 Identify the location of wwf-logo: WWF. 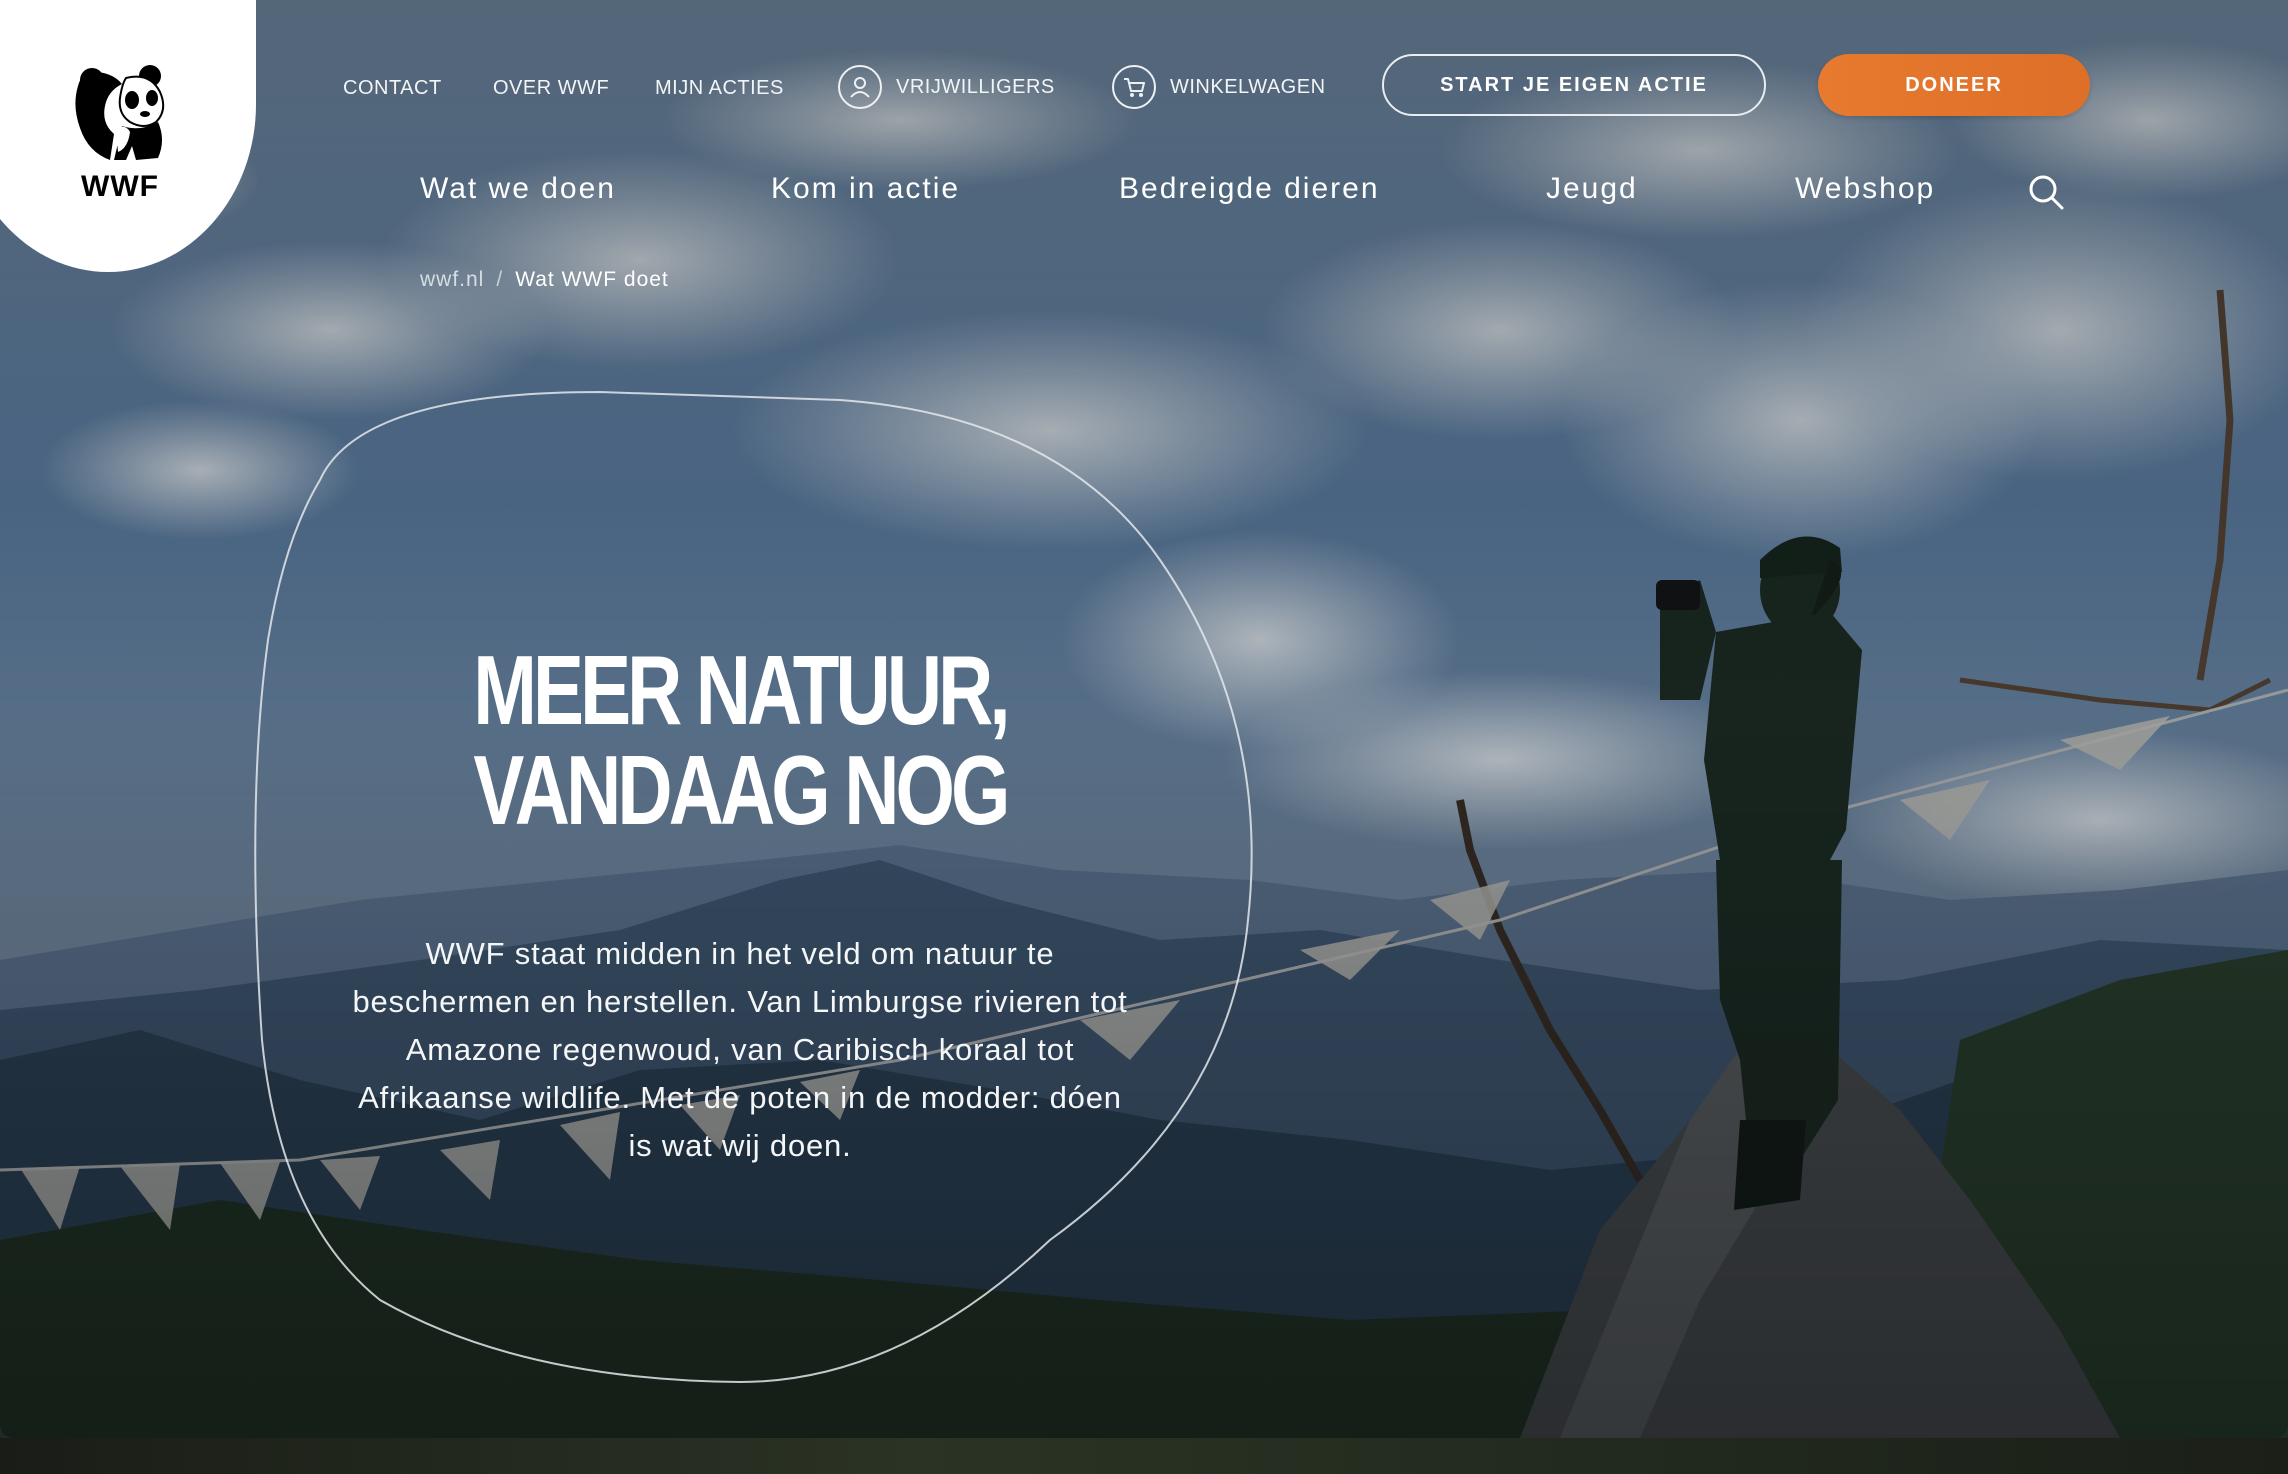
(120, 132).